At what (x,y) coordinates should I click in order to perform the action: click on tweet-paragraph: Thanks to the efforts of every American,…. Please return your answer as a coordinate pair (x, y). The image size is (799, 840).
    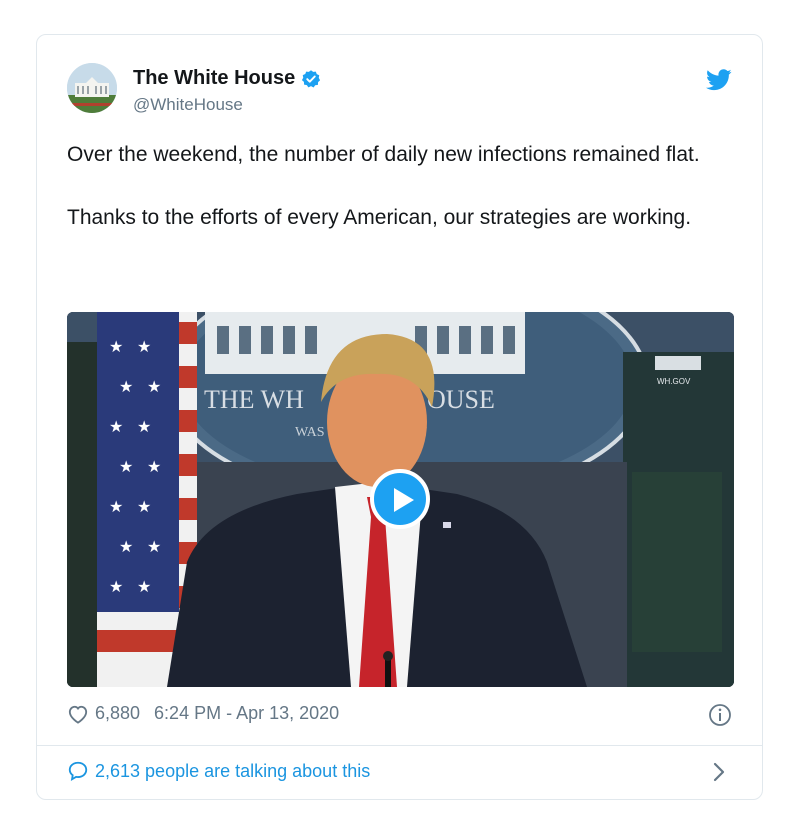
    Looking at the image, I should click on (379, 217).